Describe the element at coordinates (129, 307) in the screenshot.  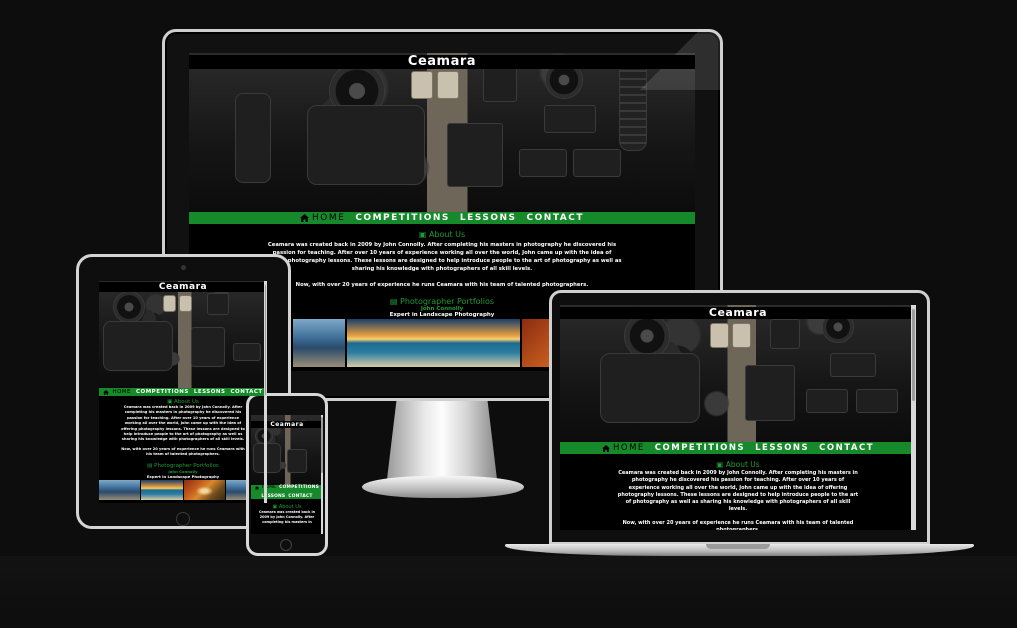
I see `camera-lens` at that location.